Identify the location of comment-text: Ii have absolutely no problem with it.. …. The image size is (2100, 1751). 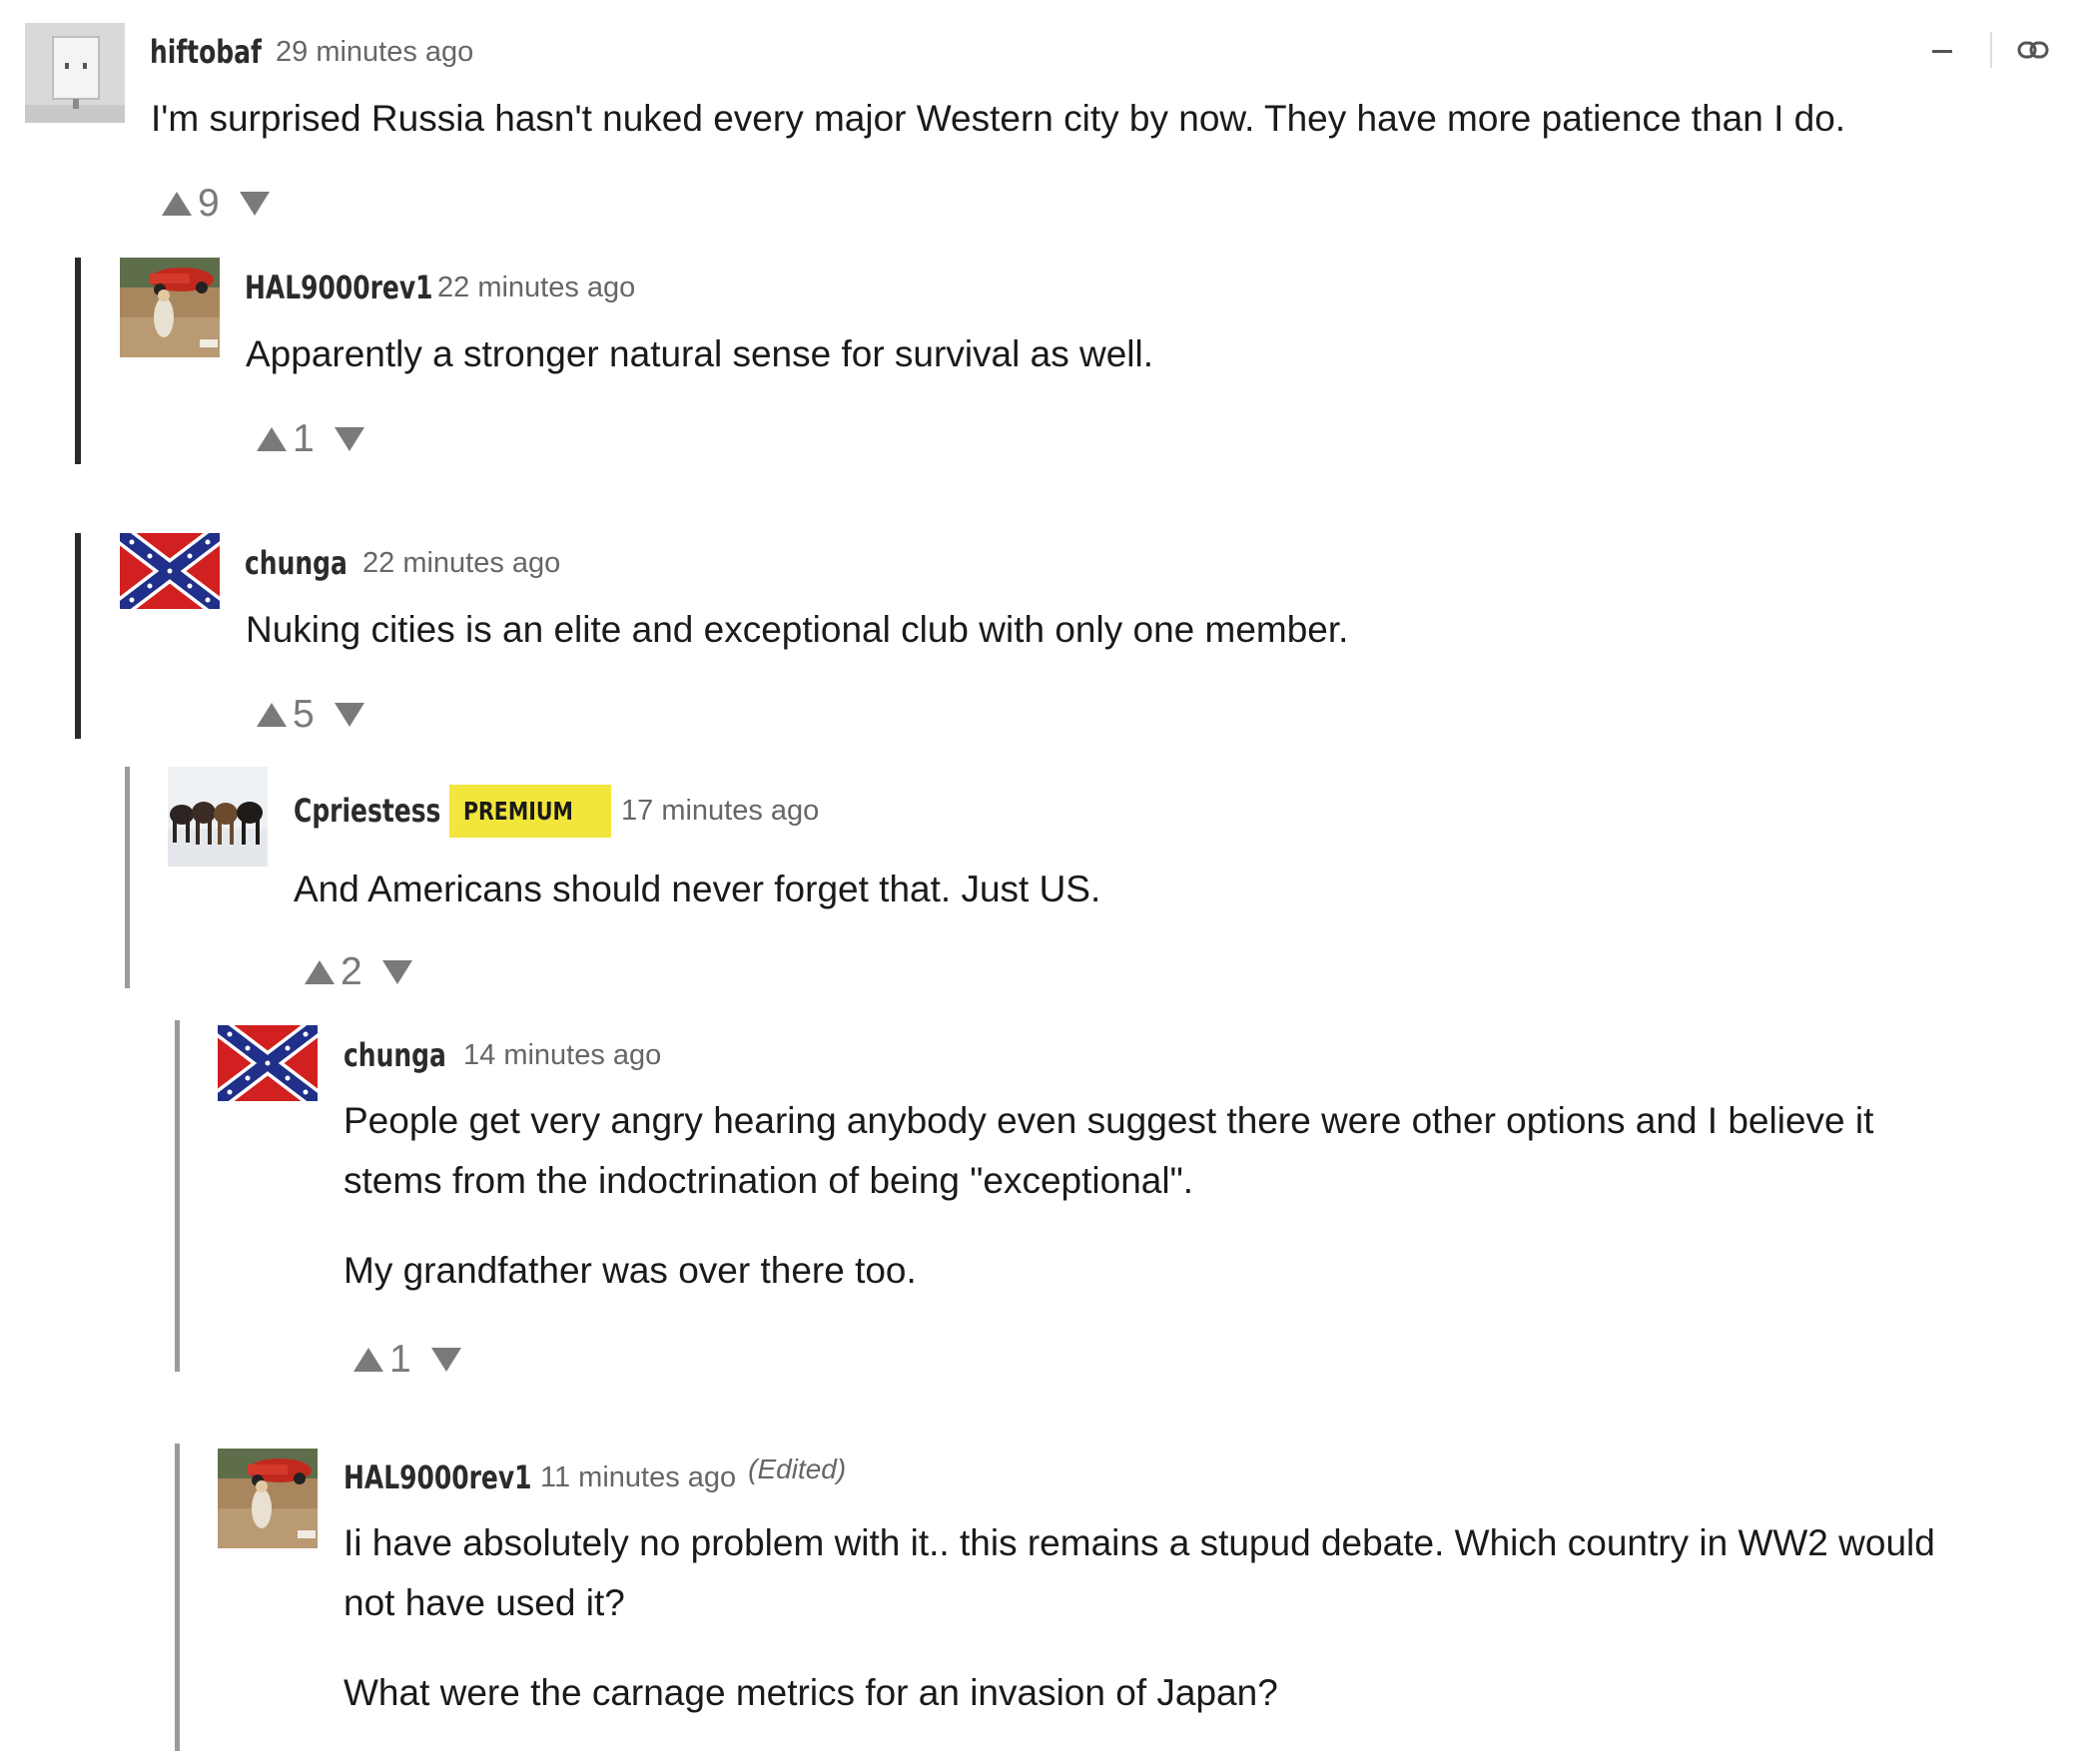
(1139, 1542).